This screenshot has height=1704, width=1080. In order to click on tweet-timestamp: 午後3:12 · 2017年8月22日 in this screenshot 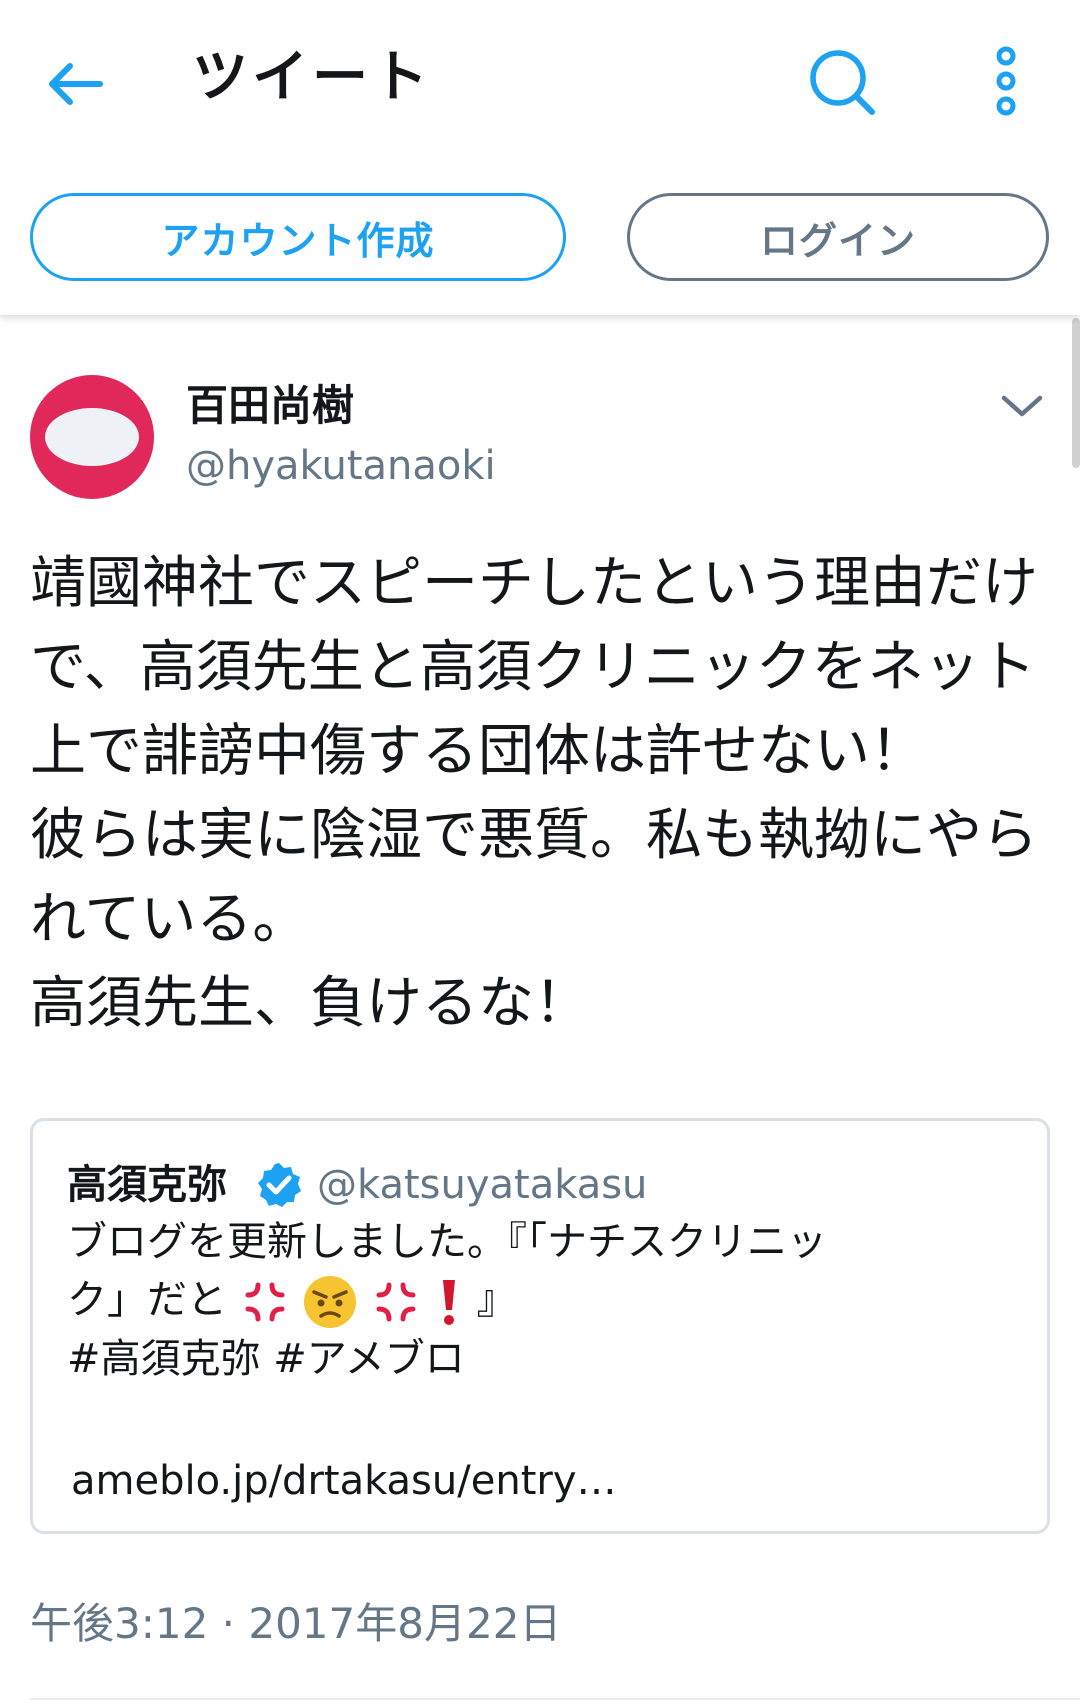, I will do `click(296, 1623)`.